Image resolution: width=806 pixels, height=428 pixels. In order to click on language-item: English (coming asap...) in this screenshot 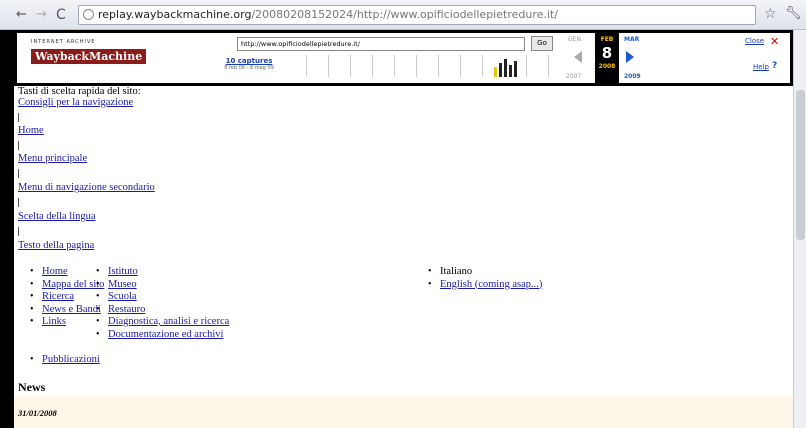, I will do `click(484, 285)`.